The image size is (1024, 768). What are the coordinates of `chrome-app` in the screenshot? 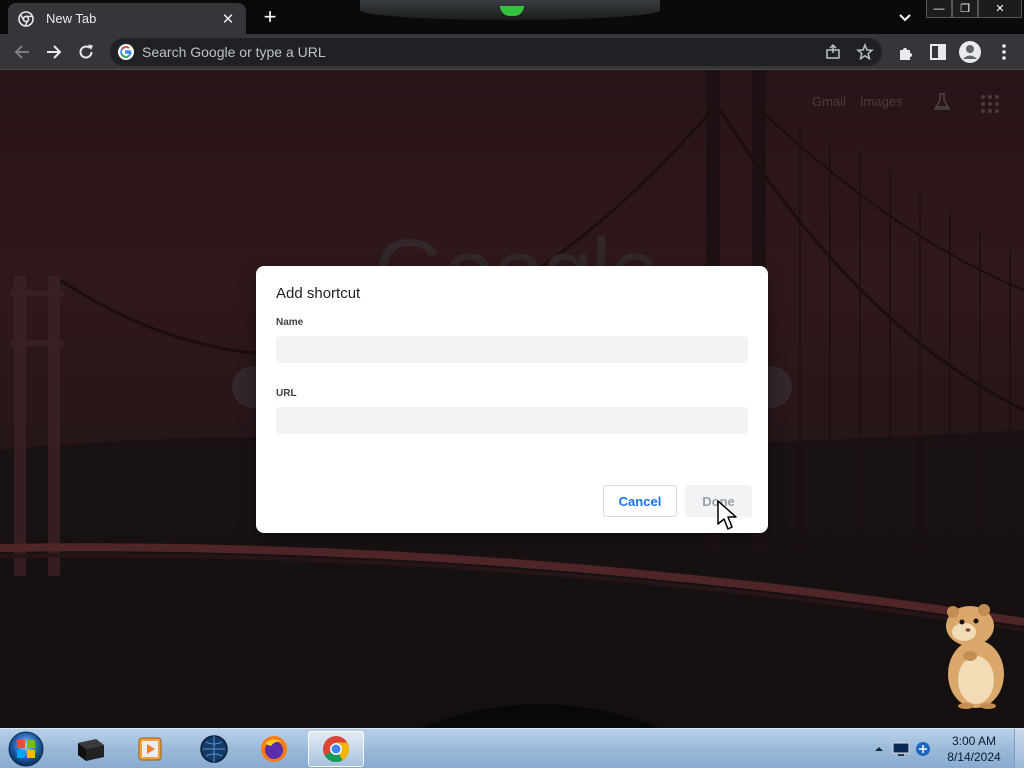 It's located at (336, 749).